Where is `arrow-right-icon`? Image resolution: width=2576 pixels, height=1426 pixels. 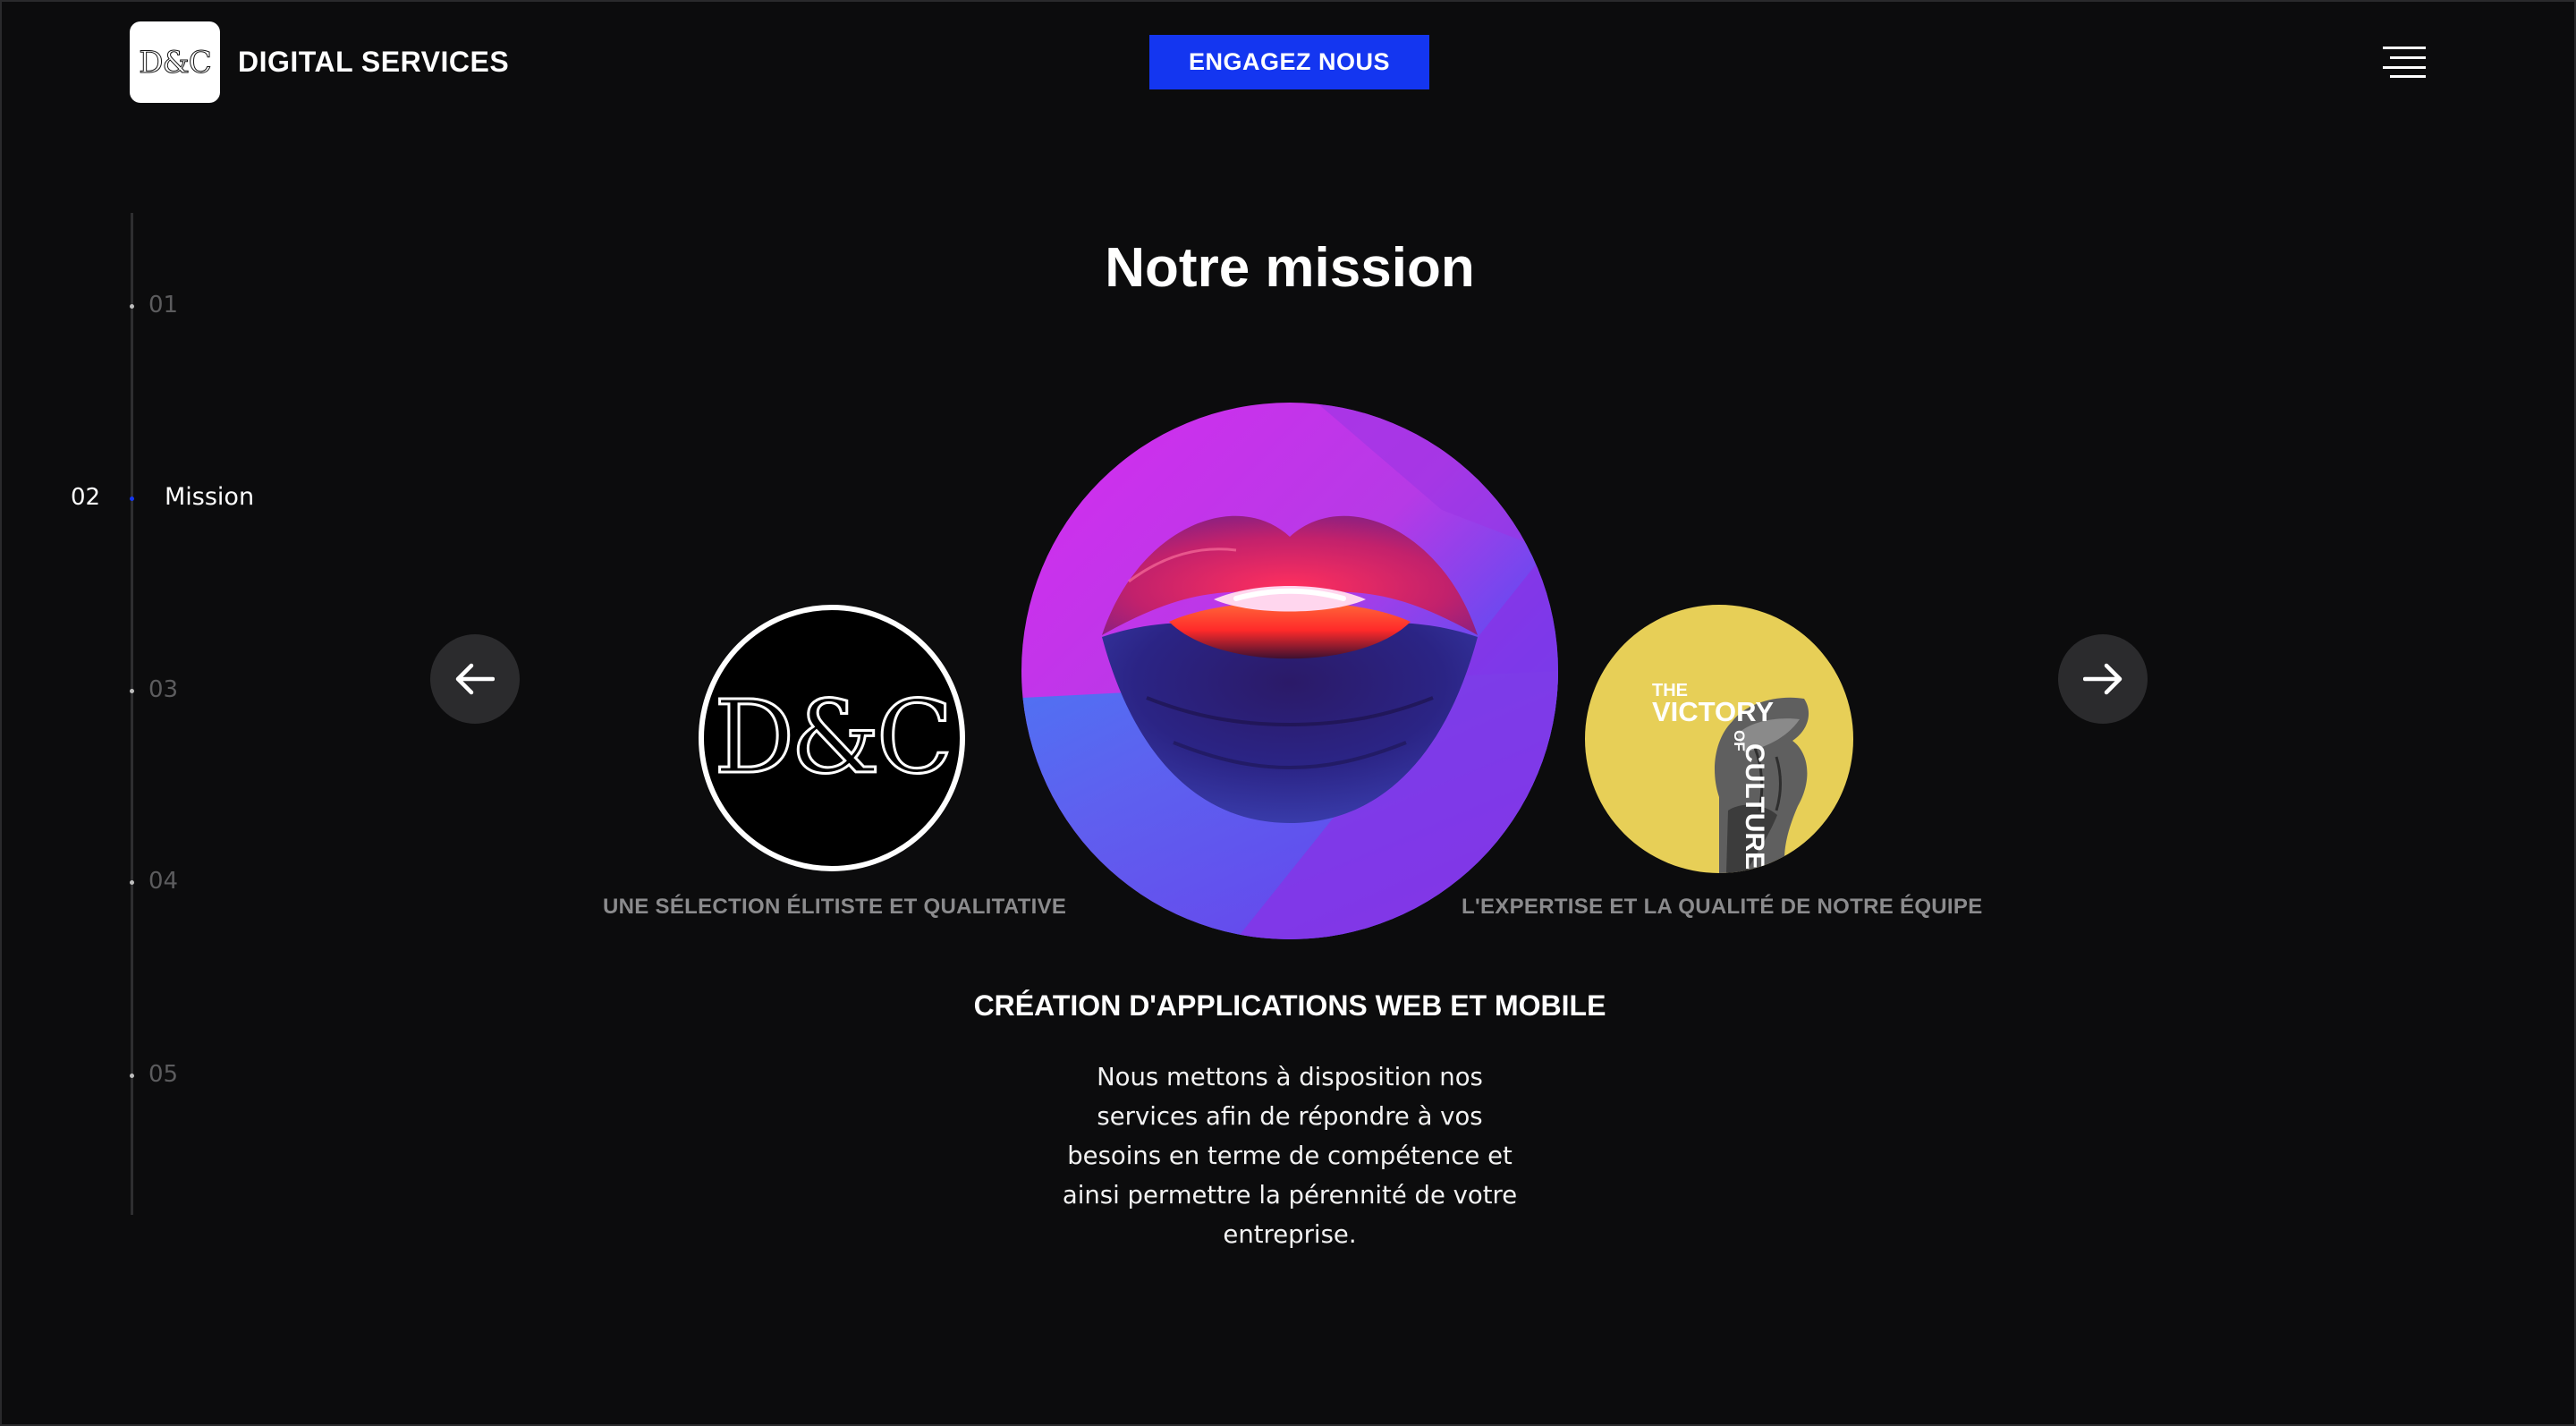 arrow-right-icon is located at coordinates (2103, 679).